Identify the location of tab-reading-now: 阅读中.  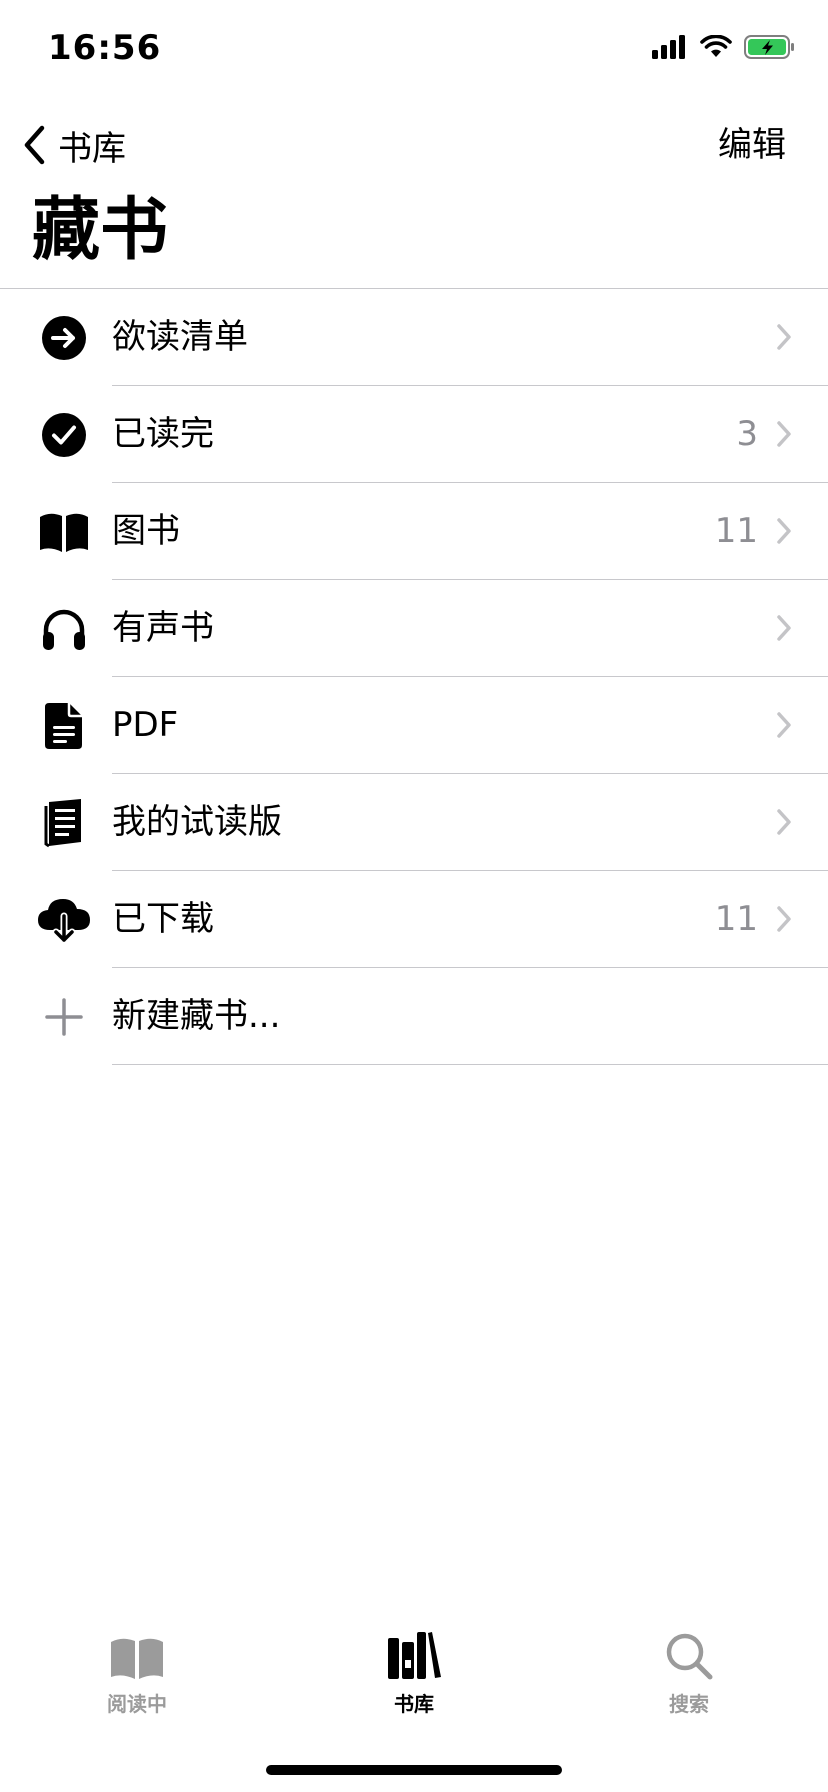
(137, 1675).